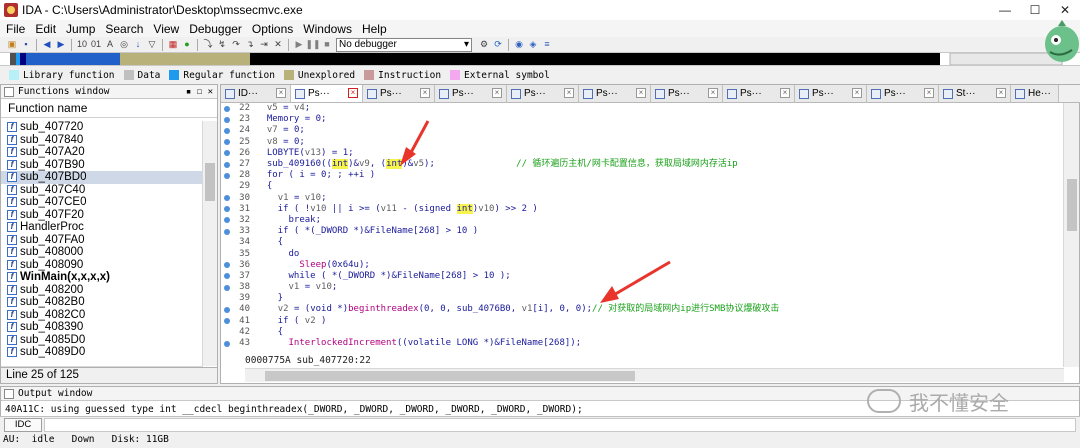 This screenshot has width=1080, height=448. I want to click on tab-7: Ps··· ×, so click(759, 93).